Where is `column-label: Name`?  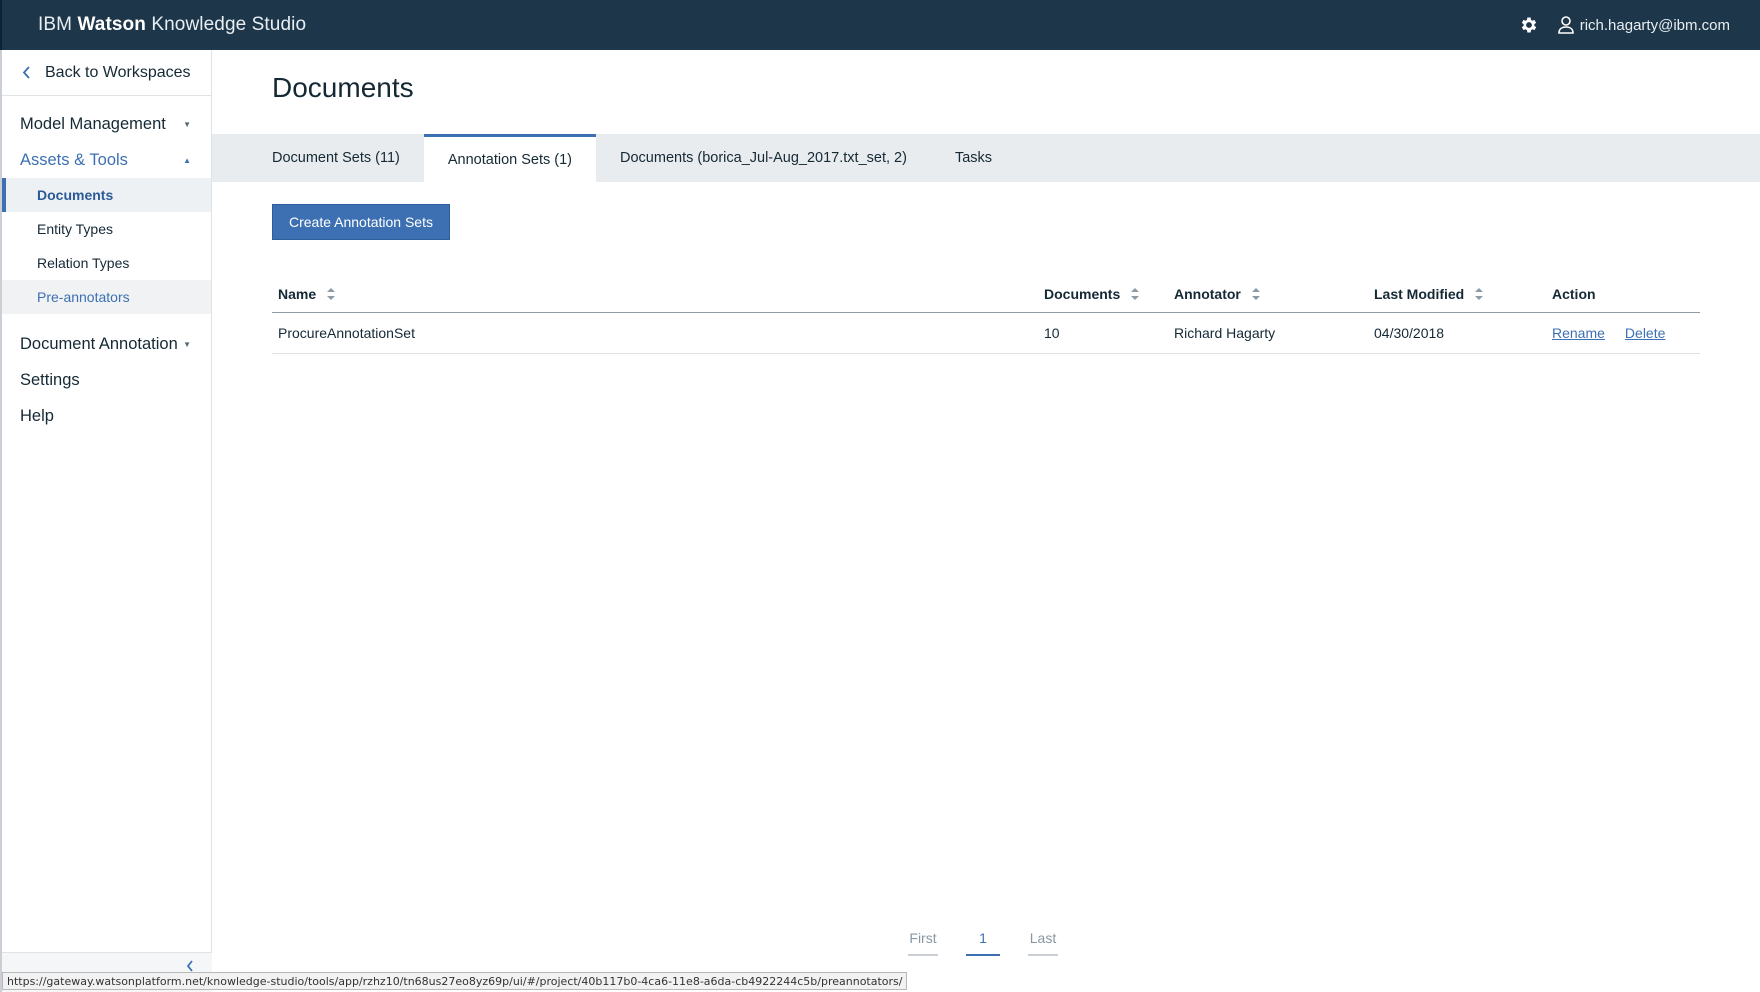 column-label: Name is located at coordinates (297, 294).